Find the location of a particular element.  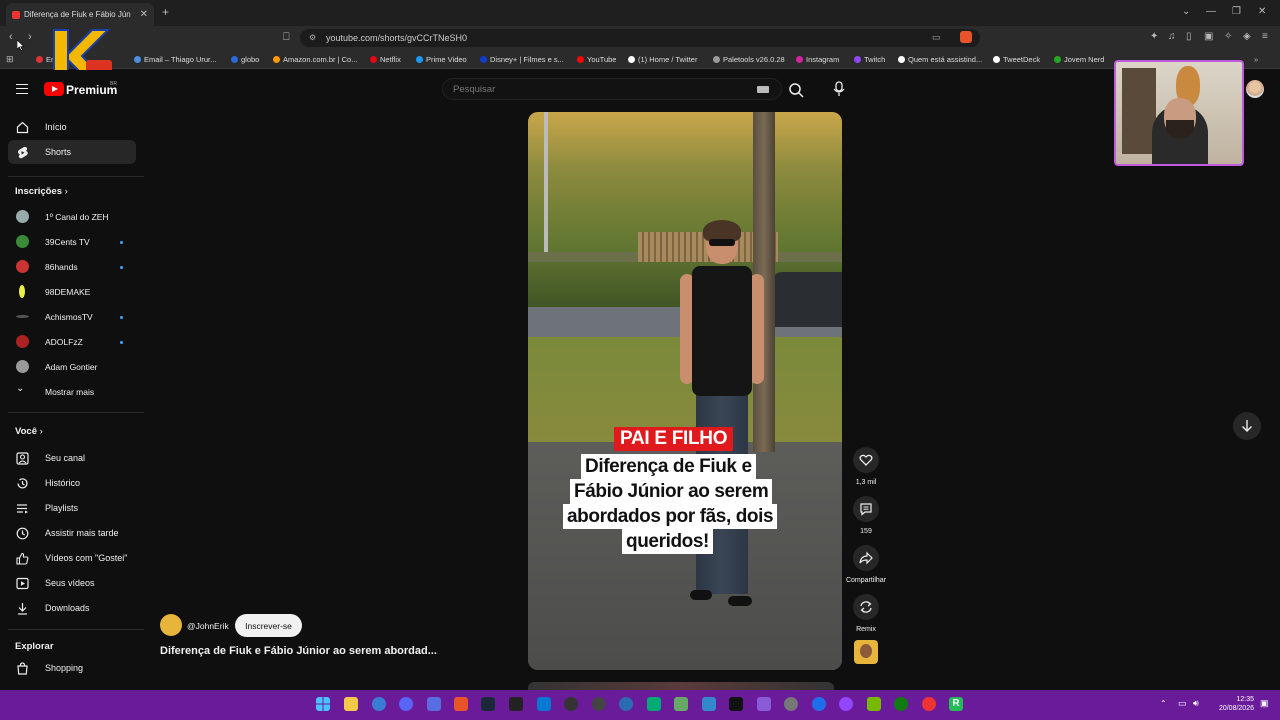

microphone-icon is located at coordinates (839, 89).